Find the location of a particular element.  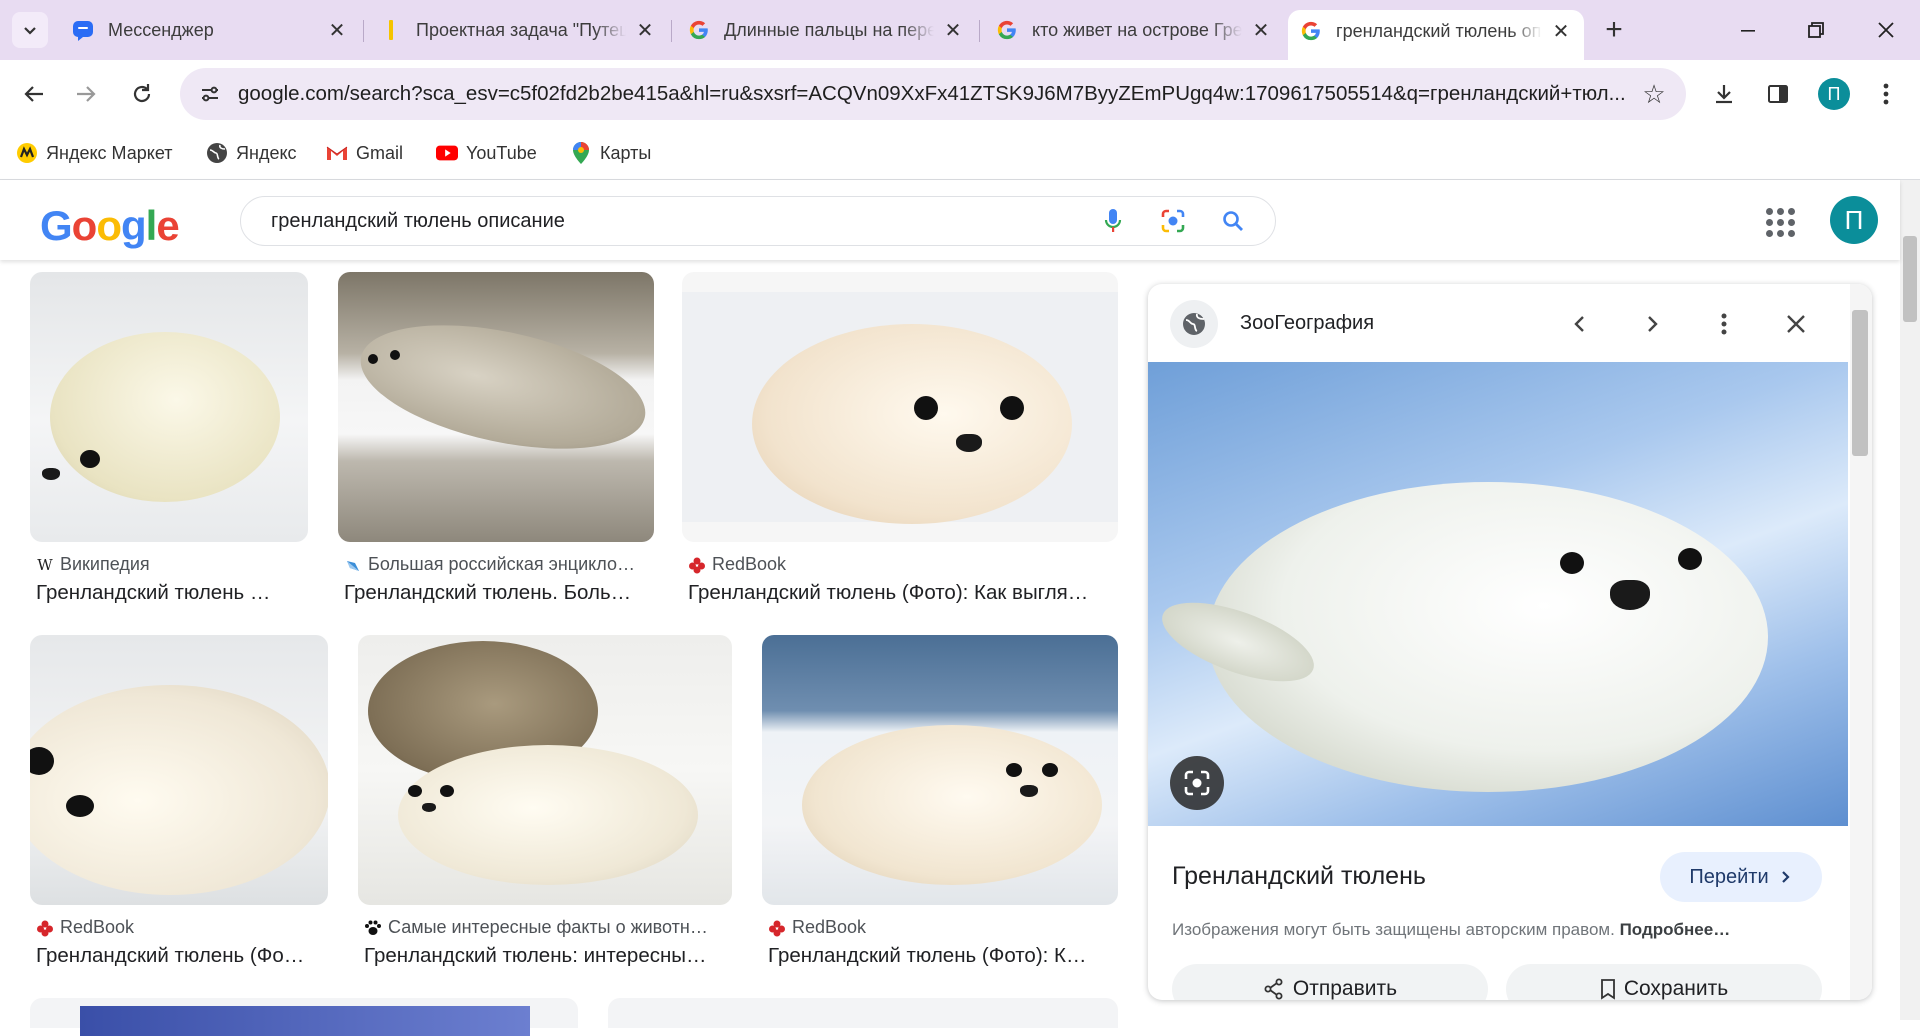

site-info-icon is located at coordinates (210, 94).